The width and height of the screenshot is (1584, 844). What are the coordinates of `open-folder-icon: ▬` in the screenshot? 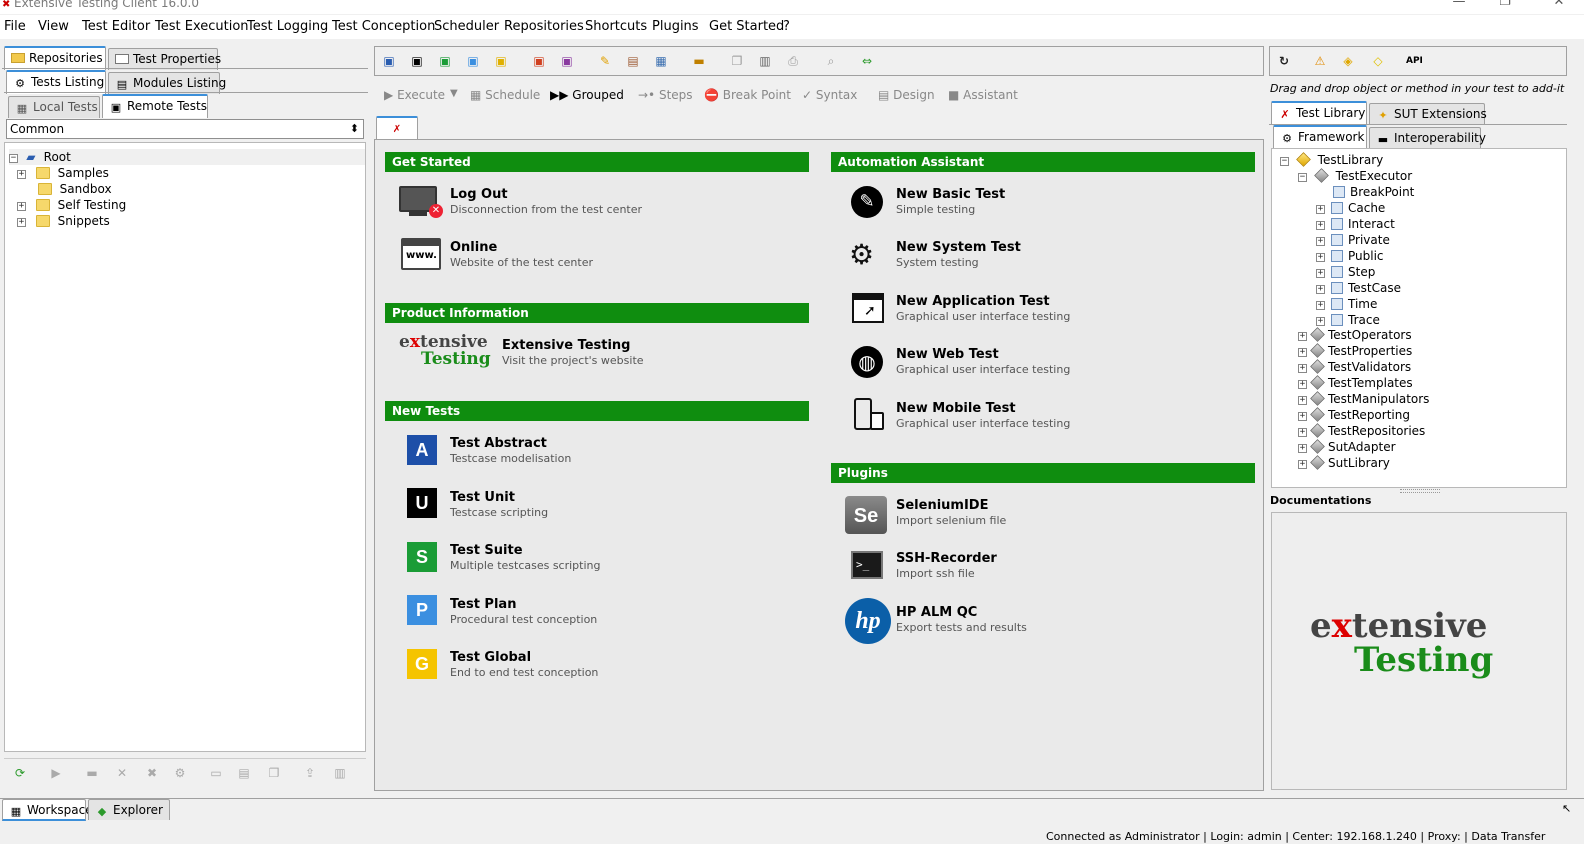 It's located at (699, 61).